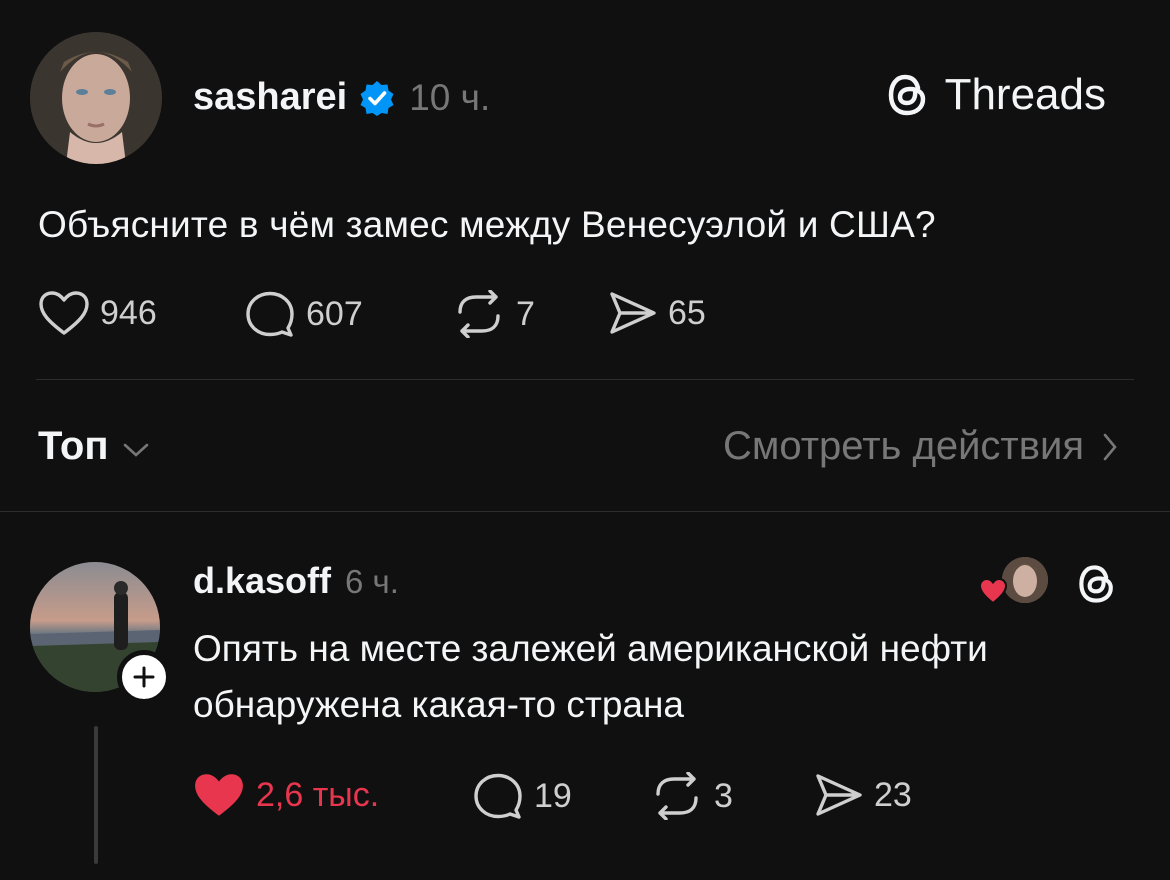 The image size is (1170, 880). Describe the element at coordinates (73, 446) in the screenshot. I see `sort-label: Топ` at that location.